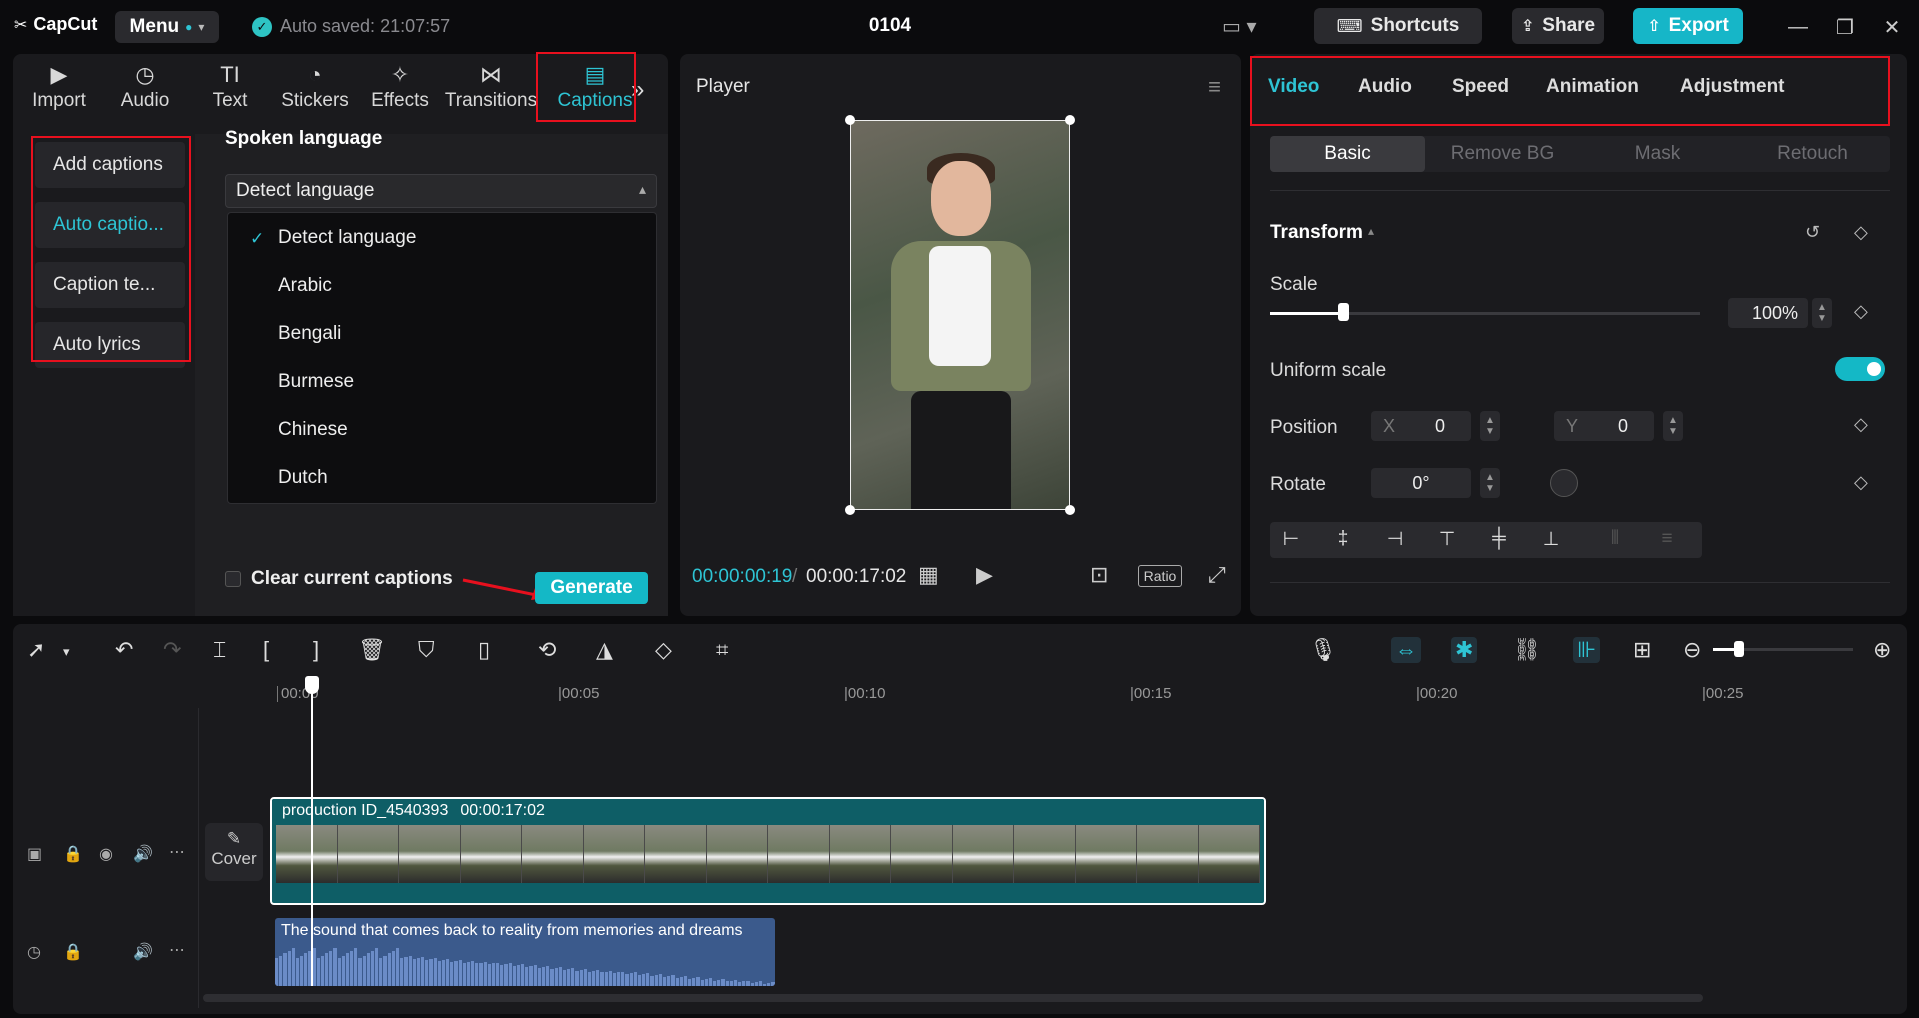 This screenshot has height=1018, width=1919. What do you see at coordinates (426, 650) in the screenshot?
I see `mark-icon: ⛉` at bounding box center [426, 650].